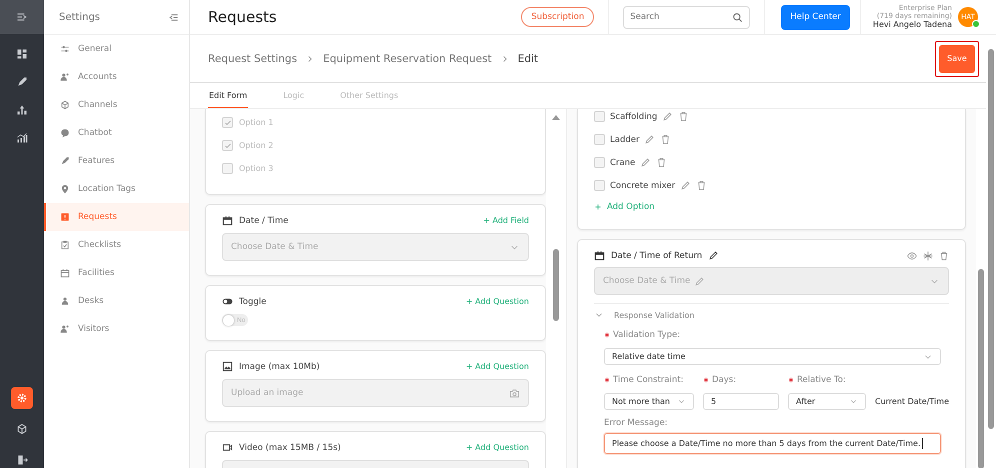 This screenshot has height=468, width=996. I want to click on page-title: Requests, so click(243, 17).